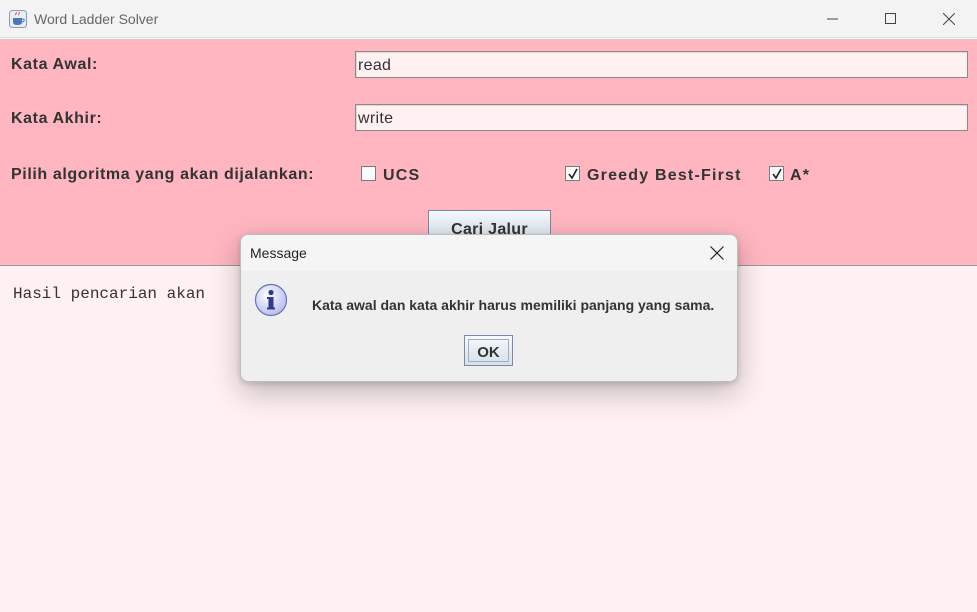 This screenshot has height=612, width=977. I want to click on algorithm-label: Pilih algoritma yang akan dijalankan:, so click(163, 174).